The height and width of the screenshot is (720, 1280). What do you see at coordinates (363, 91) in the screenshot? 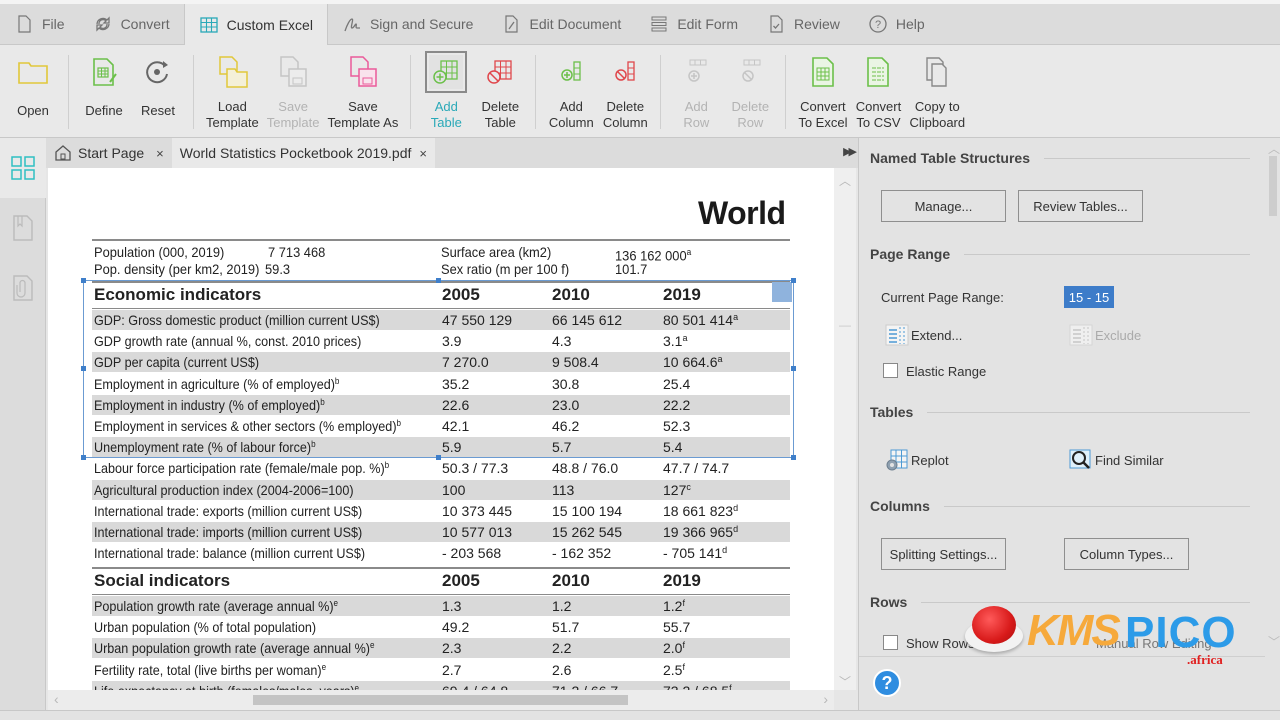
I see `save-template-as-button: Save Template As` at bounding box center [363, 91].